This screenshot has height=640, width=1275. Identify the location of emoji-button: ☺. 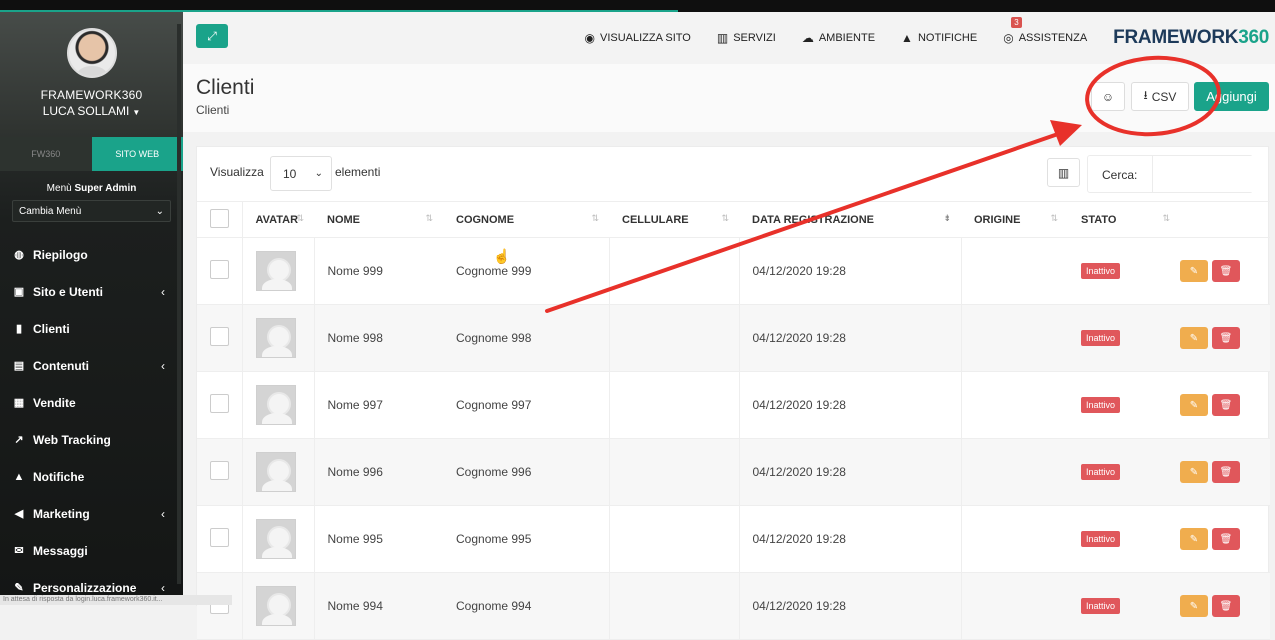
(1108, 96).